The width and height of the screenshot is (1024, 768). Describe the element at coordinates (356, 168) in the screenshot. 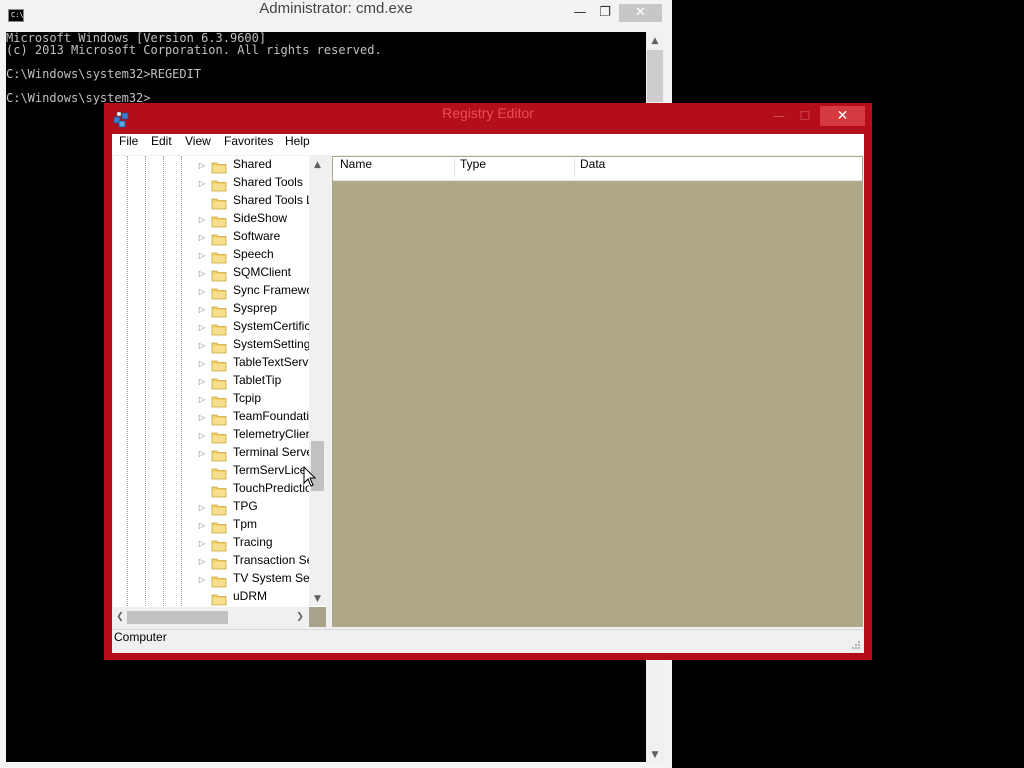

I see `column-header-name: Name` at that location.